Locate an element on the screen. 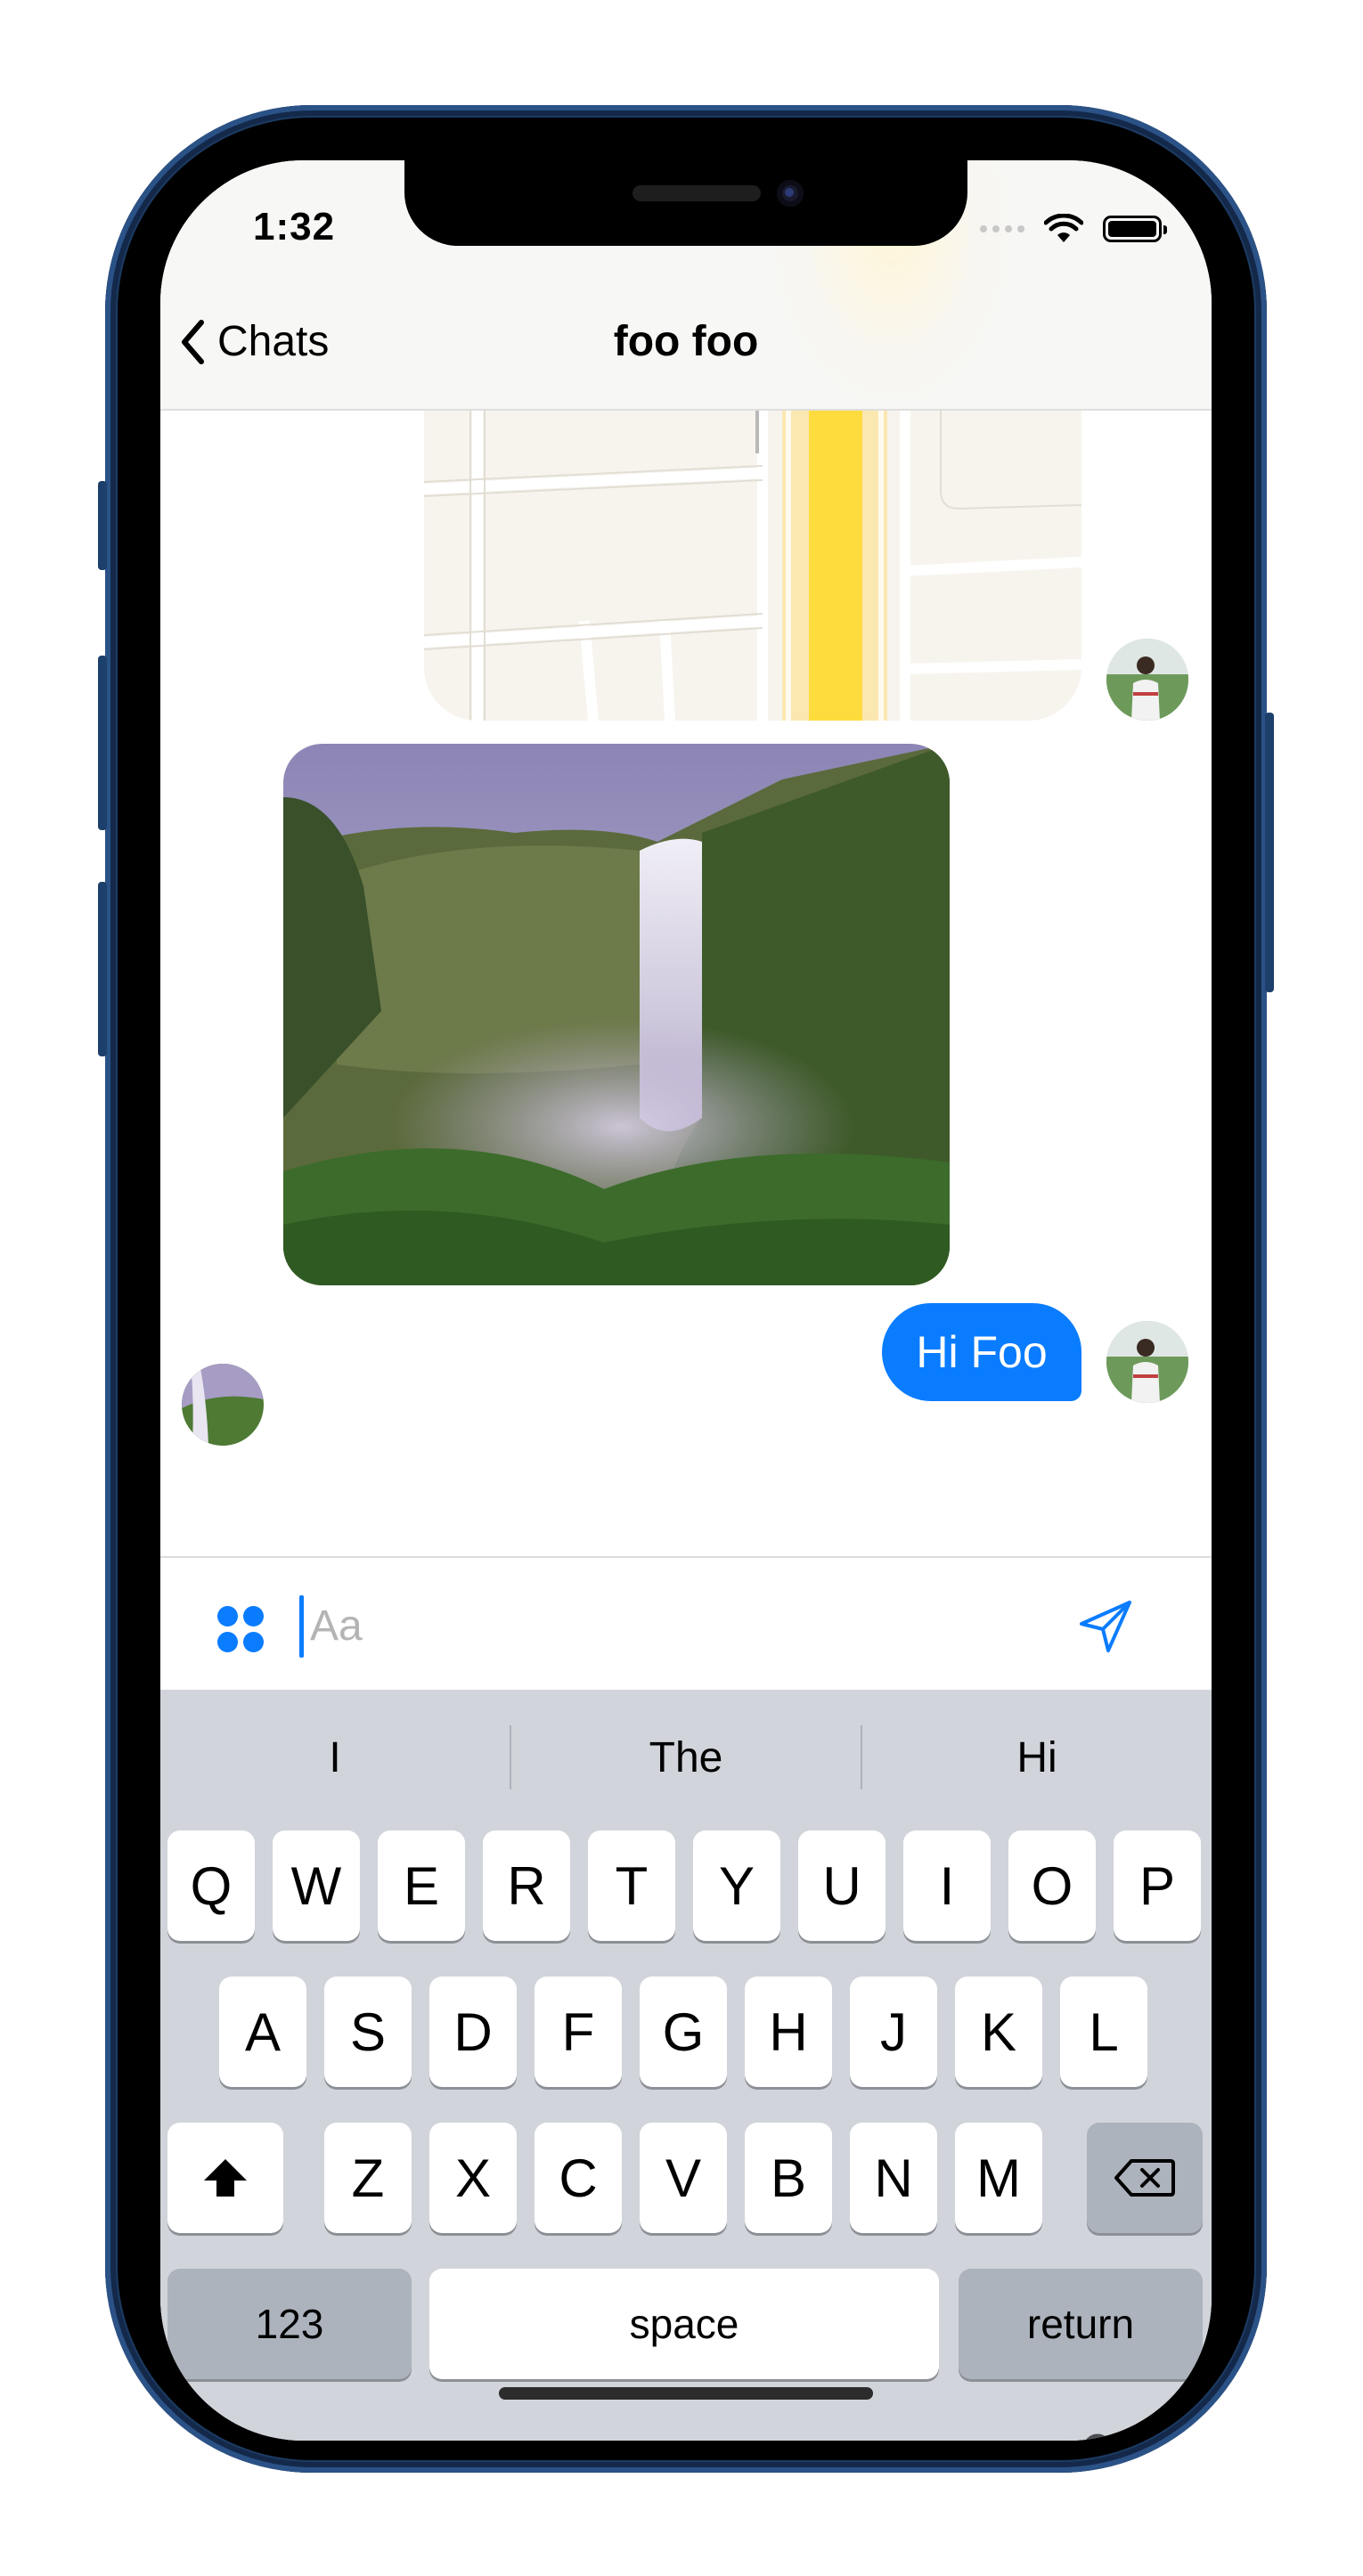 The height and width of the screenshot is (2576, 1363). message-input is located at coordinates (666, 1626).